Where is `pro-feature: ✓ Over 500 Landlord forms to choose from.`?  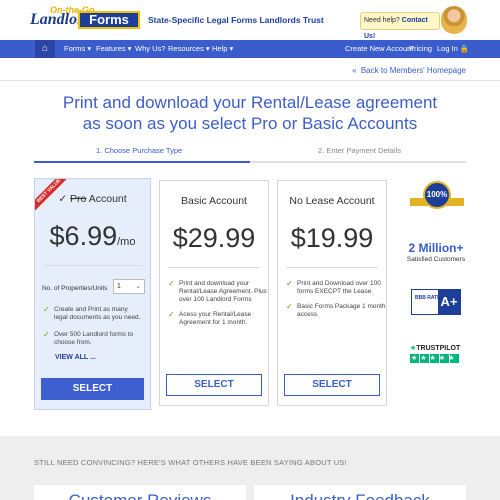 pro-feature: ✓ Over 500 Landlord forms to choose from. is located at coordinates (93, 339).